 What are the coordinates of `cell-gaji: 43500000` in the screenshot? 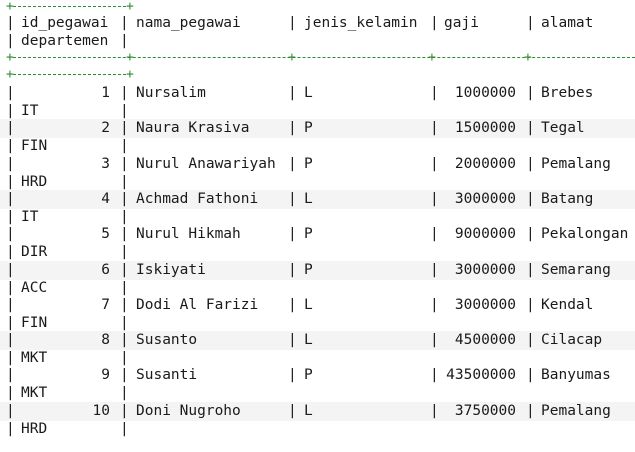 It's located at (481, 375).